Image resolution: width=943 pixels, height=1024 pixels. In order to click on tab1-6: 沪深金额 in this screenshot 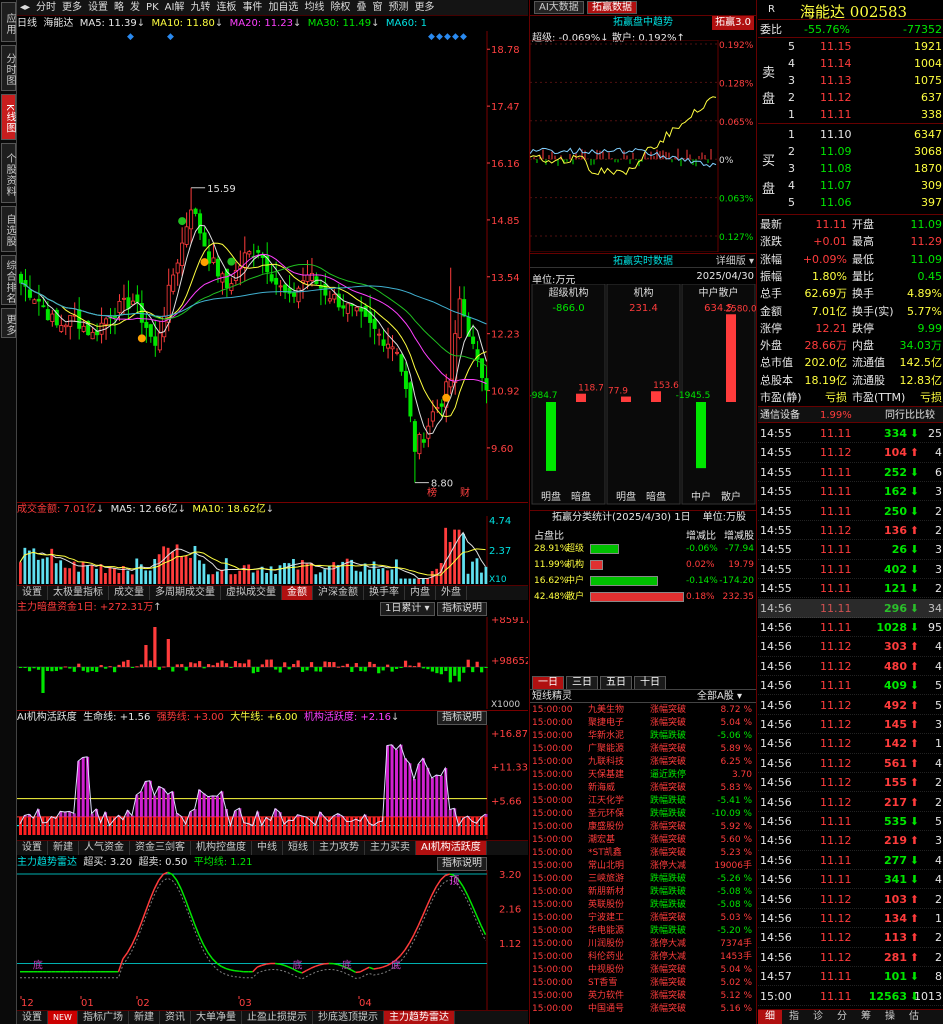, I will do `click(338, 593)`.